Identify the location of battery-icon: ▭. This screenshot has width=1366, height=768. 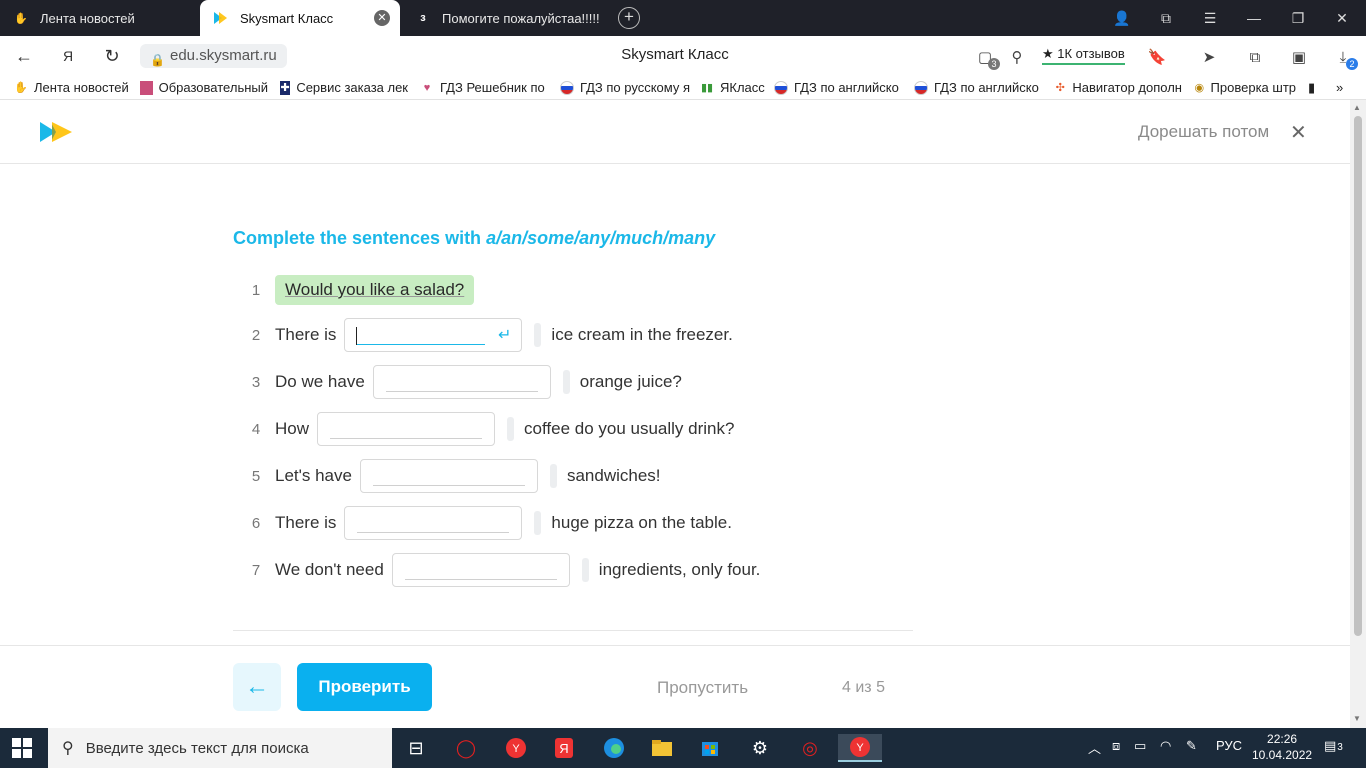
(1140, 746).